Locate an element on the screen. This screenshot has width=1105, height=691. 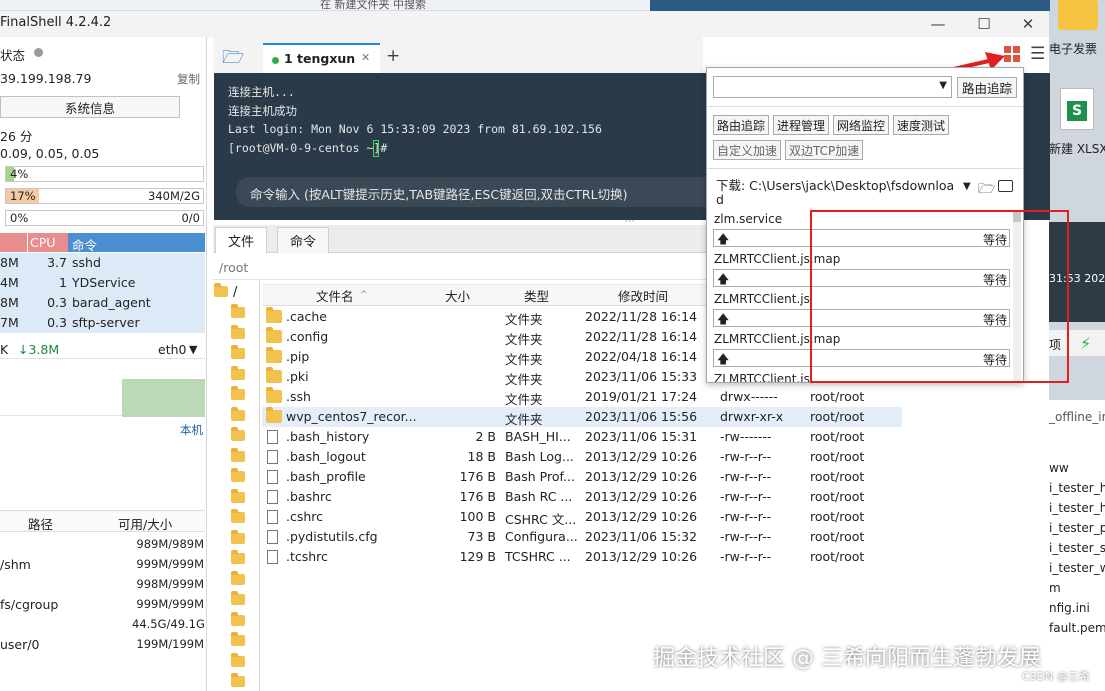
type-column-header: 类型 is located at coordinates (536, 295).